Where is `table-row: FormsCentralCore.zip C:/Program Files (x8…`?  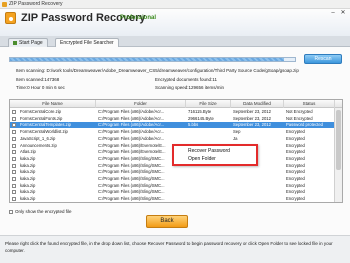
table-row: FormsCentralCore.zip C:/Program Files (x8… is located at coordinates (172, 112).